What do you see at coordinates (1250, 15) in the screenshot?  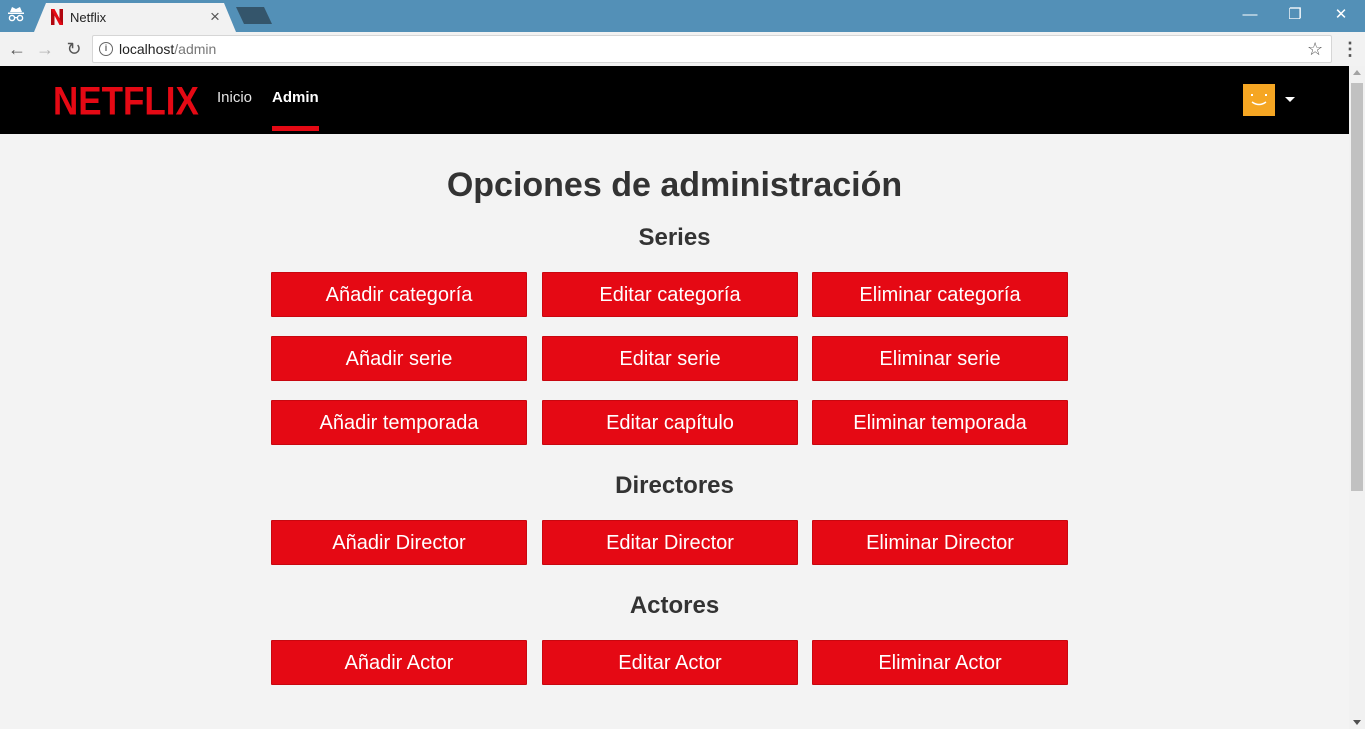 I see `minimize-icon: —` at bounding box center [1250, 15].